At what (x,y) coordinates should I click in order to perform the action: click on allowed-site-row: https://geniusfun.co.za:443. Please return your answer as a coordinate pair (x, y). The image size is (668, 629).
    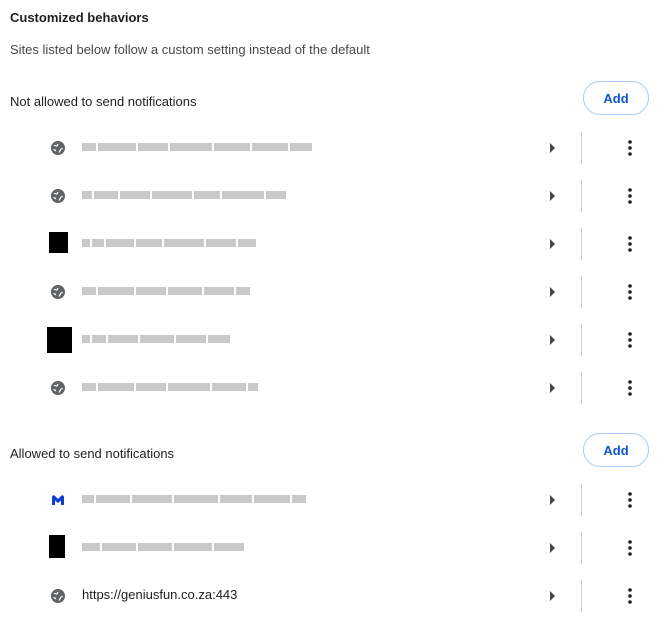
    Looking at the image, I should click on (350, 596).